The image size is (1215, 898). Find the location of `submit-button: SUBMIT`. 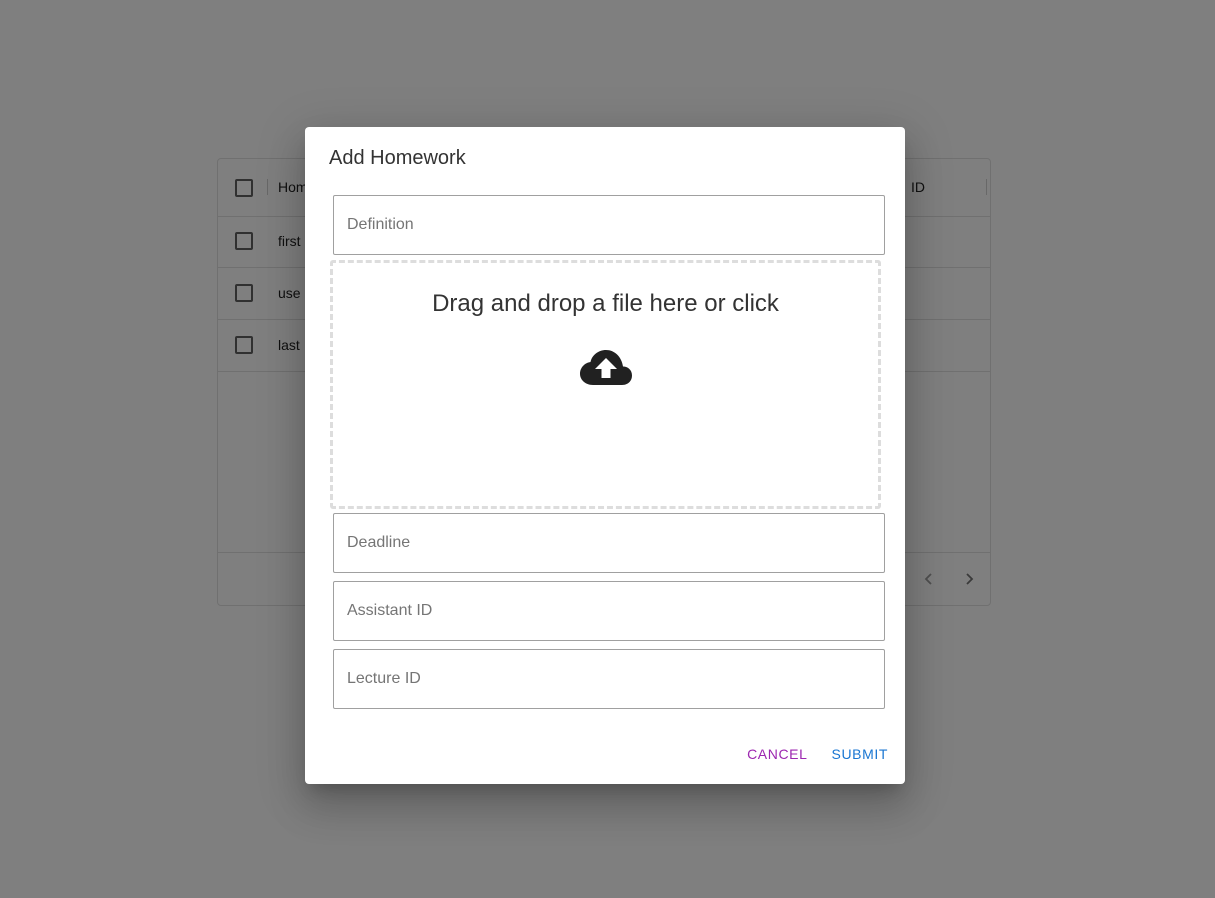

submit-button: SUBMIT is located at coordinates (852, 754).